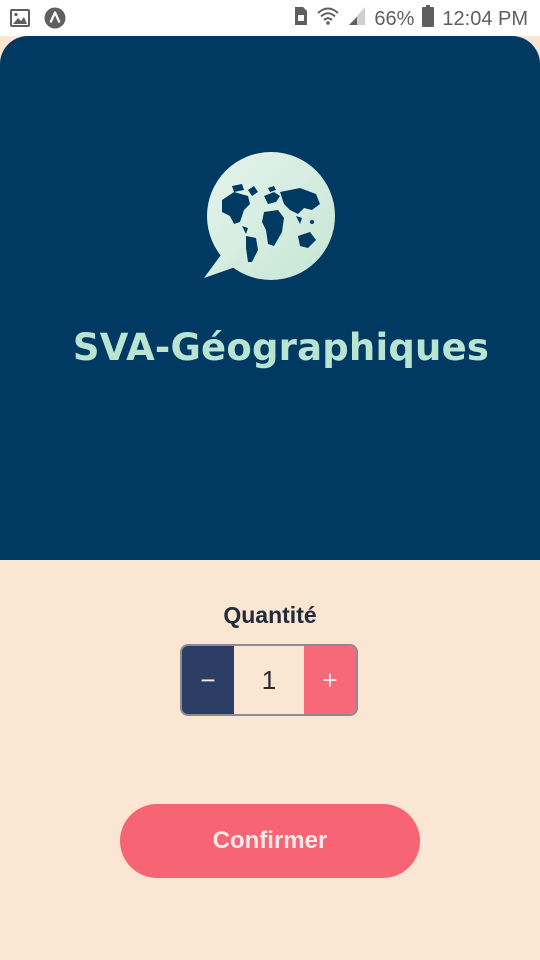 The image size is (540, 960). I want to click on status-bar: 66% 12:04 PM, so click(270, 18).